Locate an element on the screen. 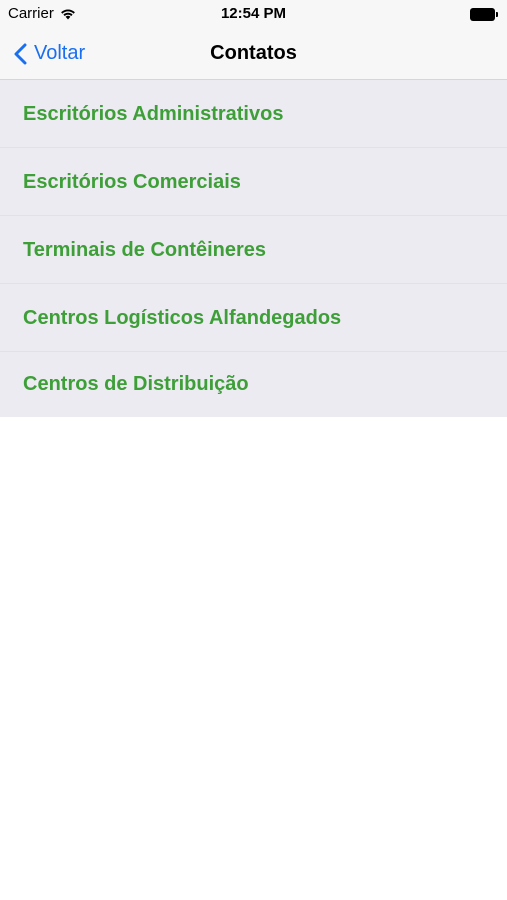 The image size is (507, 900). list-item-bonded-logistics-centers: Centros Logísticos Alfandegados is located at coordinates (253, 318).